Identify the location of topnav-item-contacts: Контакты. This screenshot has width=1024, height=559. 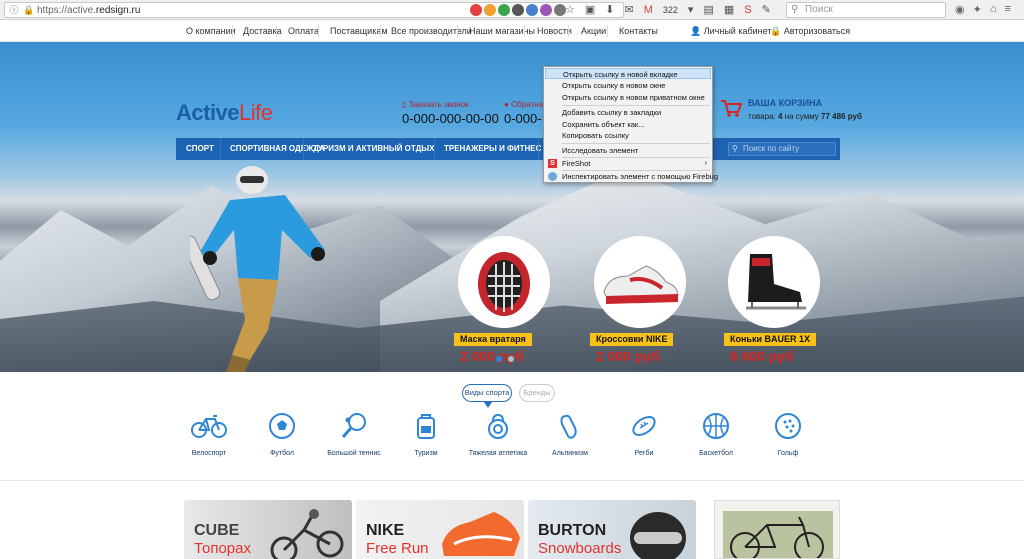
(638, 31).